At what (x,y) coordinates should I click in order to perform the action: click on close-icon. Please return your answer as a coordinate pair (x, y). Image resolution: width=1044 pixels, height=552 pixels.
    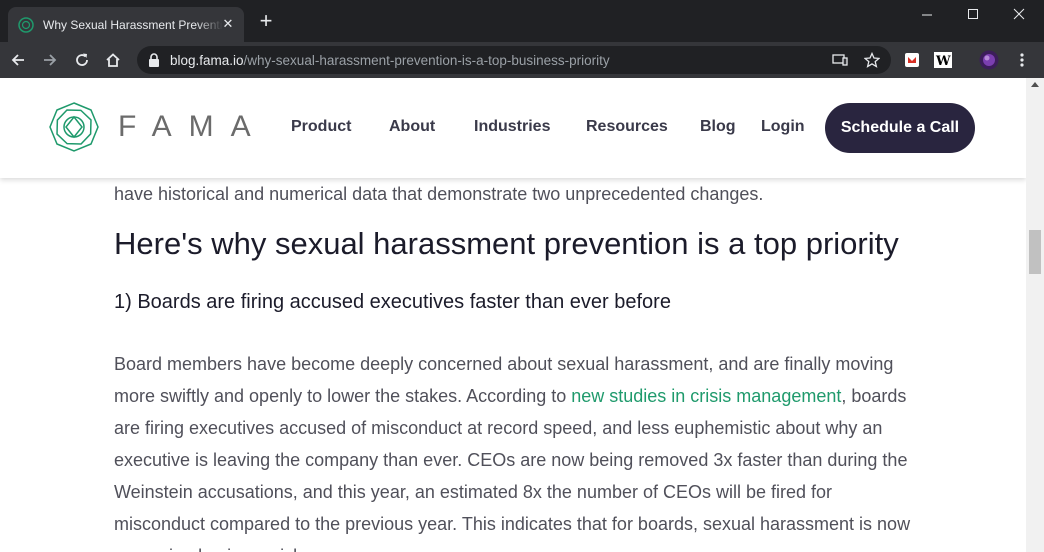
    Looking at the image, I should click on (1019, 14).